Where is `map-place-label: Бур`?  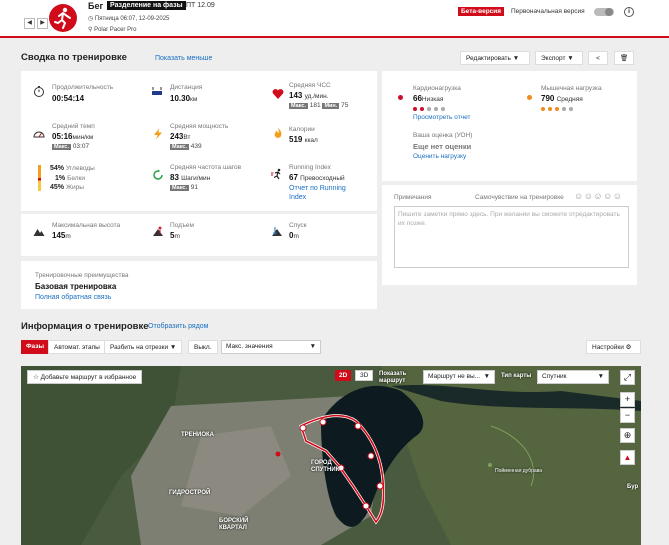 map-place-label: Бур is located at coordinates (633, 487).